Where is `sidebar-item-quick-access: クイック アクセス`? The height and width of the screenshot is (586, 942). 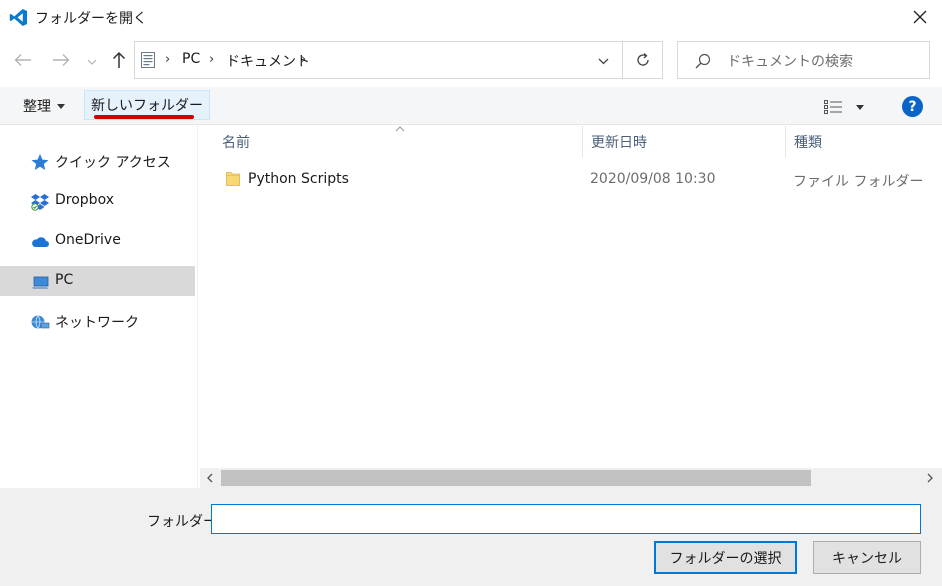
sidebar-item-quick-access: クイック アクセス is located at coordinates (97, 161).